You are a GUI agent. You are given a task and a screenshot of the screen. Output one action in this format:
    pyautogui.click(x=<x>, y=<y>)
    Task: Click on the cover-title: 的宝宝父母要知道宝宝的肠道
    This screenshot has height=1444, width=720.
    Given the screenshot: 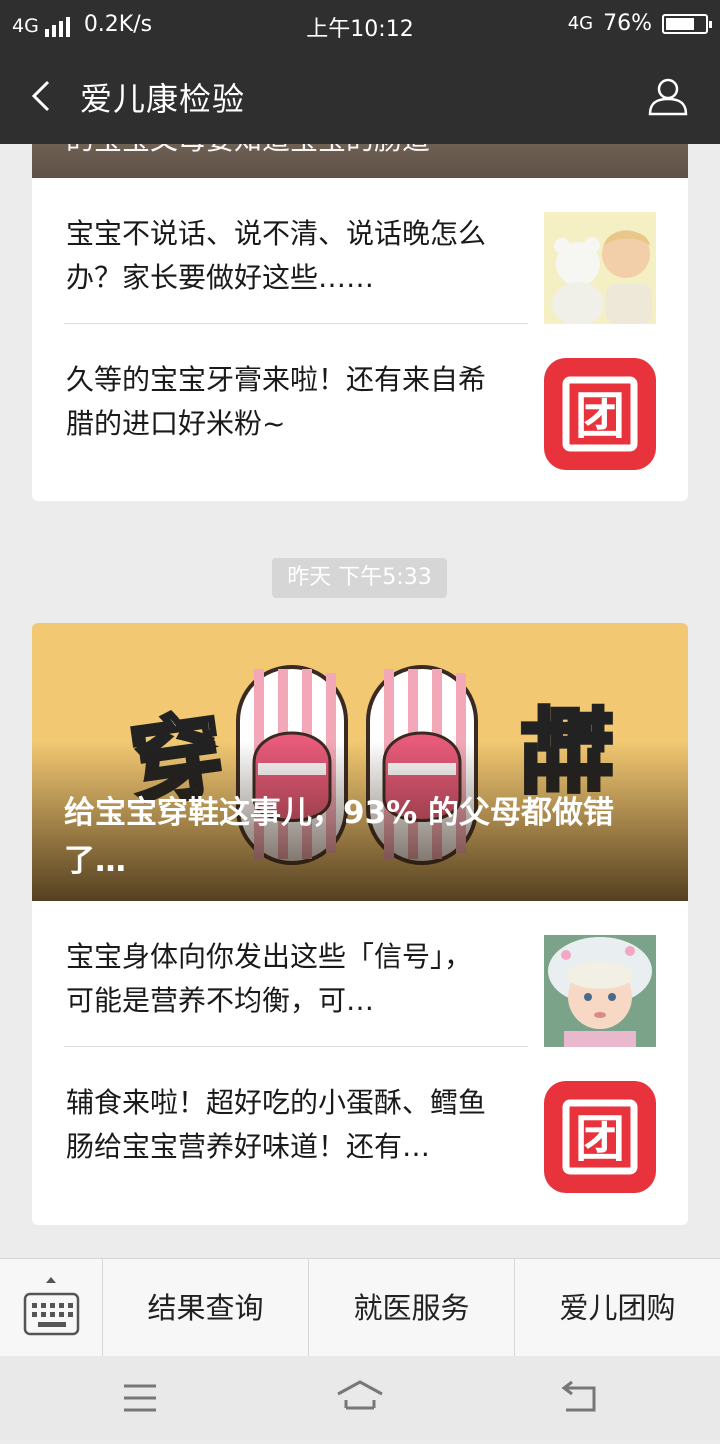 What is the action you would take?
    pyautogui.click(x=248, y=151)
    